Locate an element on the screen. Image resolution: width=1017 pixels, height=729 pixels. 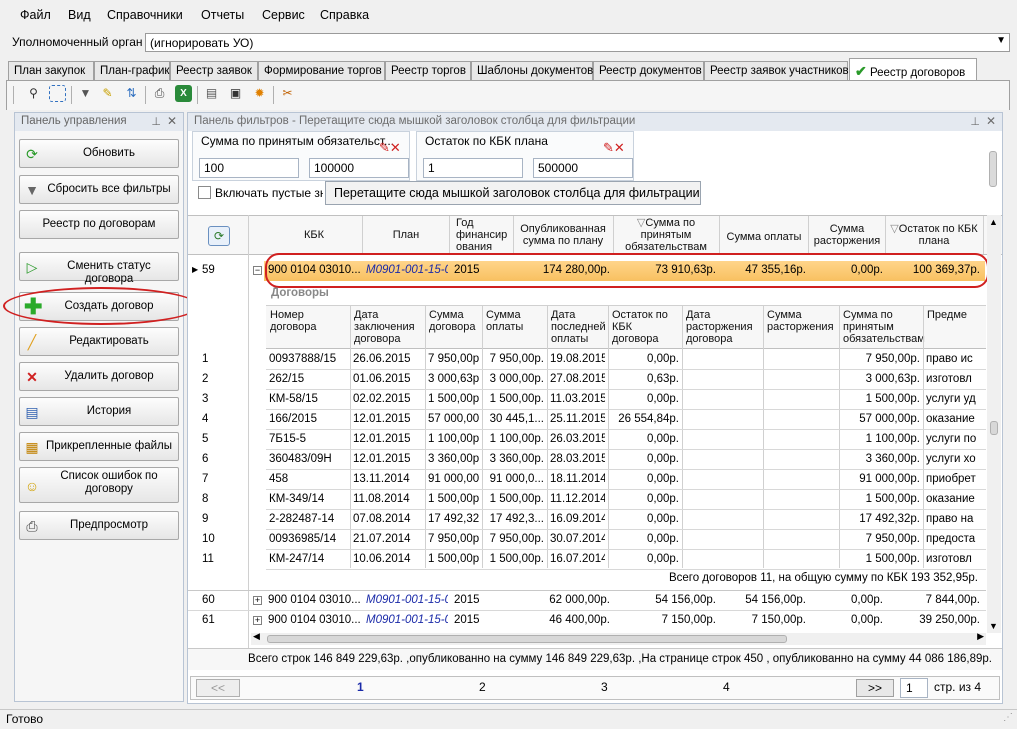
col-kbk: КБК is located at coordinates (314, 235).